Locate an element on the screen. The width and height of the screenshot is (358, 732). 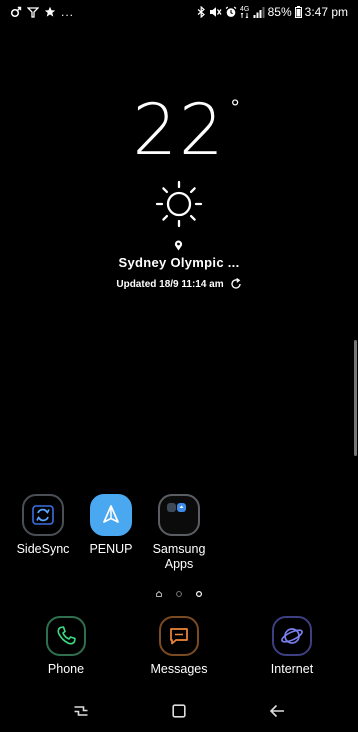
dock-internet: Internet is located at coordinates (292, 646).